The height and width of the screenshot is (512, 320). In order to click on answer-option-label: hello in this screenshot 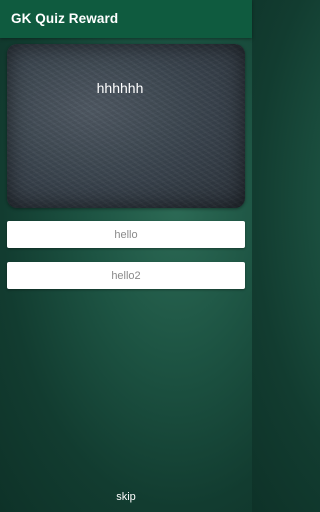, I will do `click(126, 234)`.